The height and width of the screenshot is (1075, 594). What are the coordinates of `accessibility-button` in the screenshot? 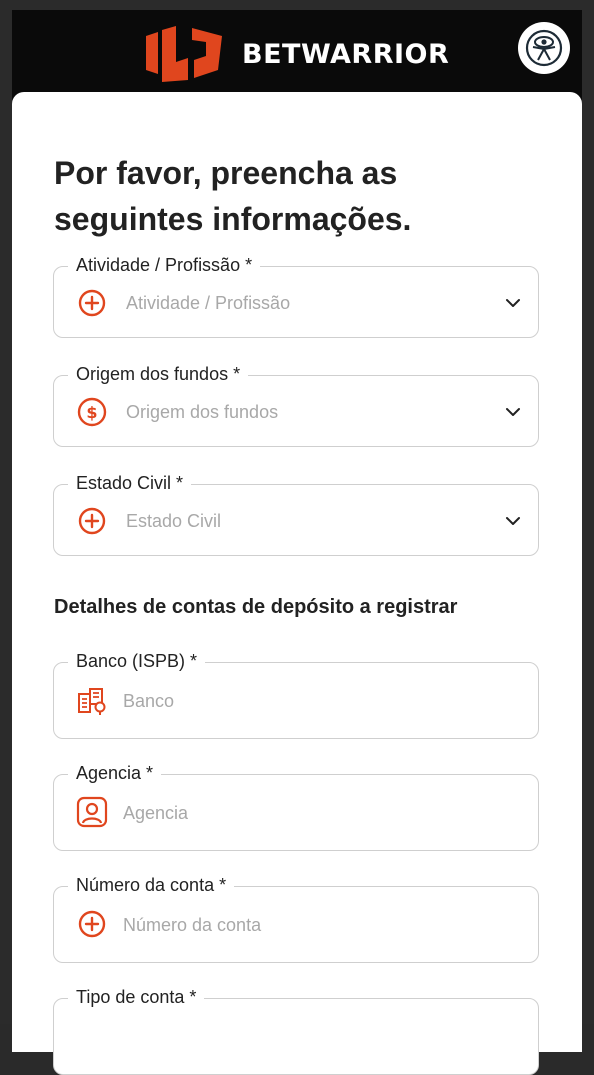 It's located at (544, 48).